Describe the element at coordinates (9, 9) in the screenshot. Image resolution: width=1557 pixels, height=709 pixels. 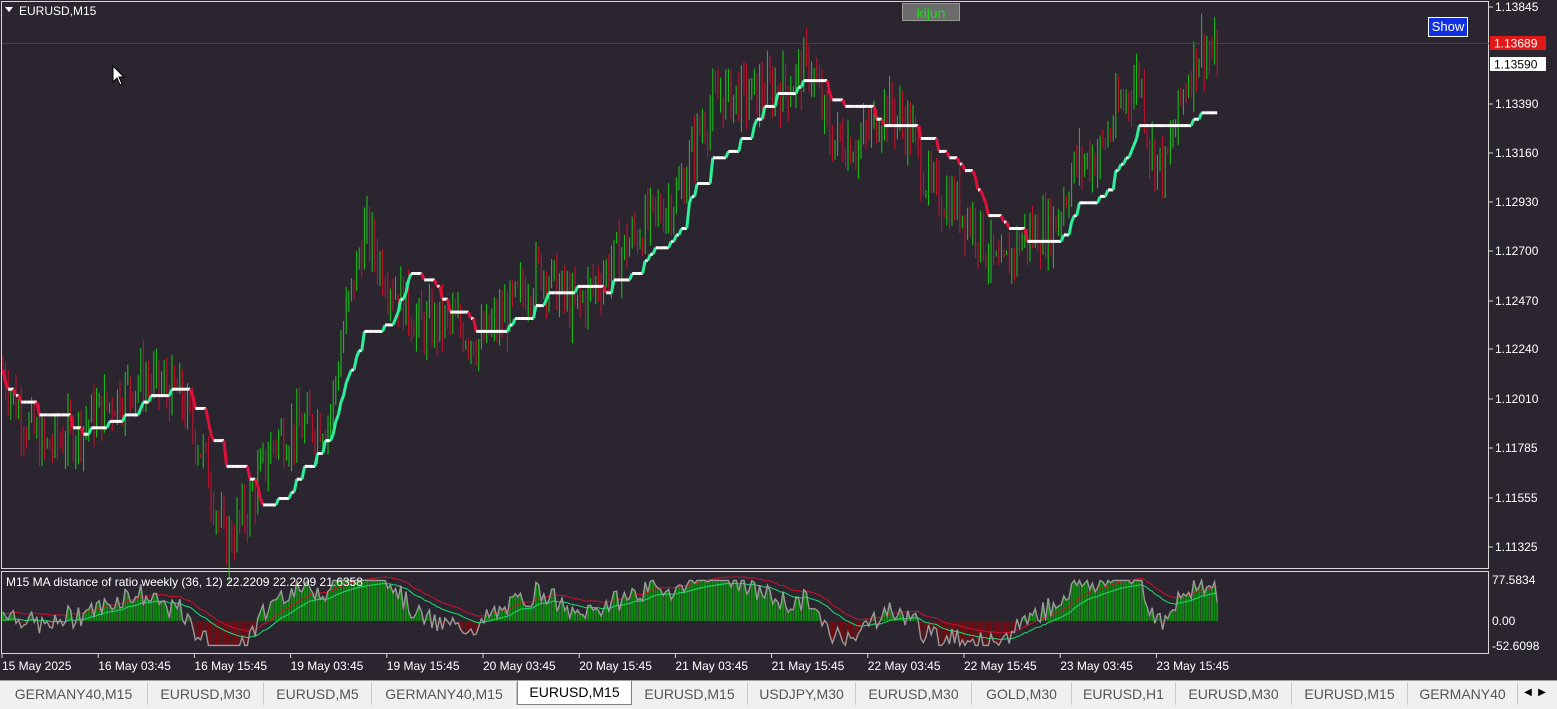
I see `chart-menu-triangle-icon` at that location.